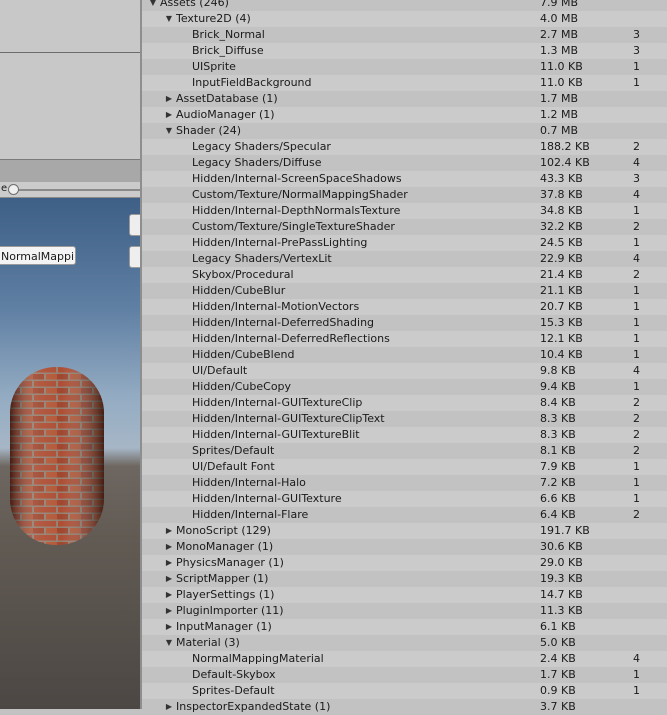  Describe the element at coordinates (561, 610) in the screenshot. I see `row-memory: 11.3 KB` at that location.